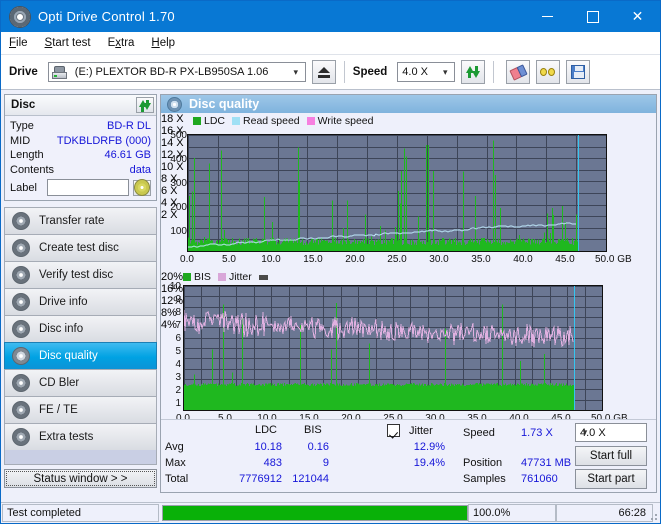  What do you see at coordinates (140, 169) in the screenshot?
I see `disc-row-value: data` at bounding box center [140, 169].